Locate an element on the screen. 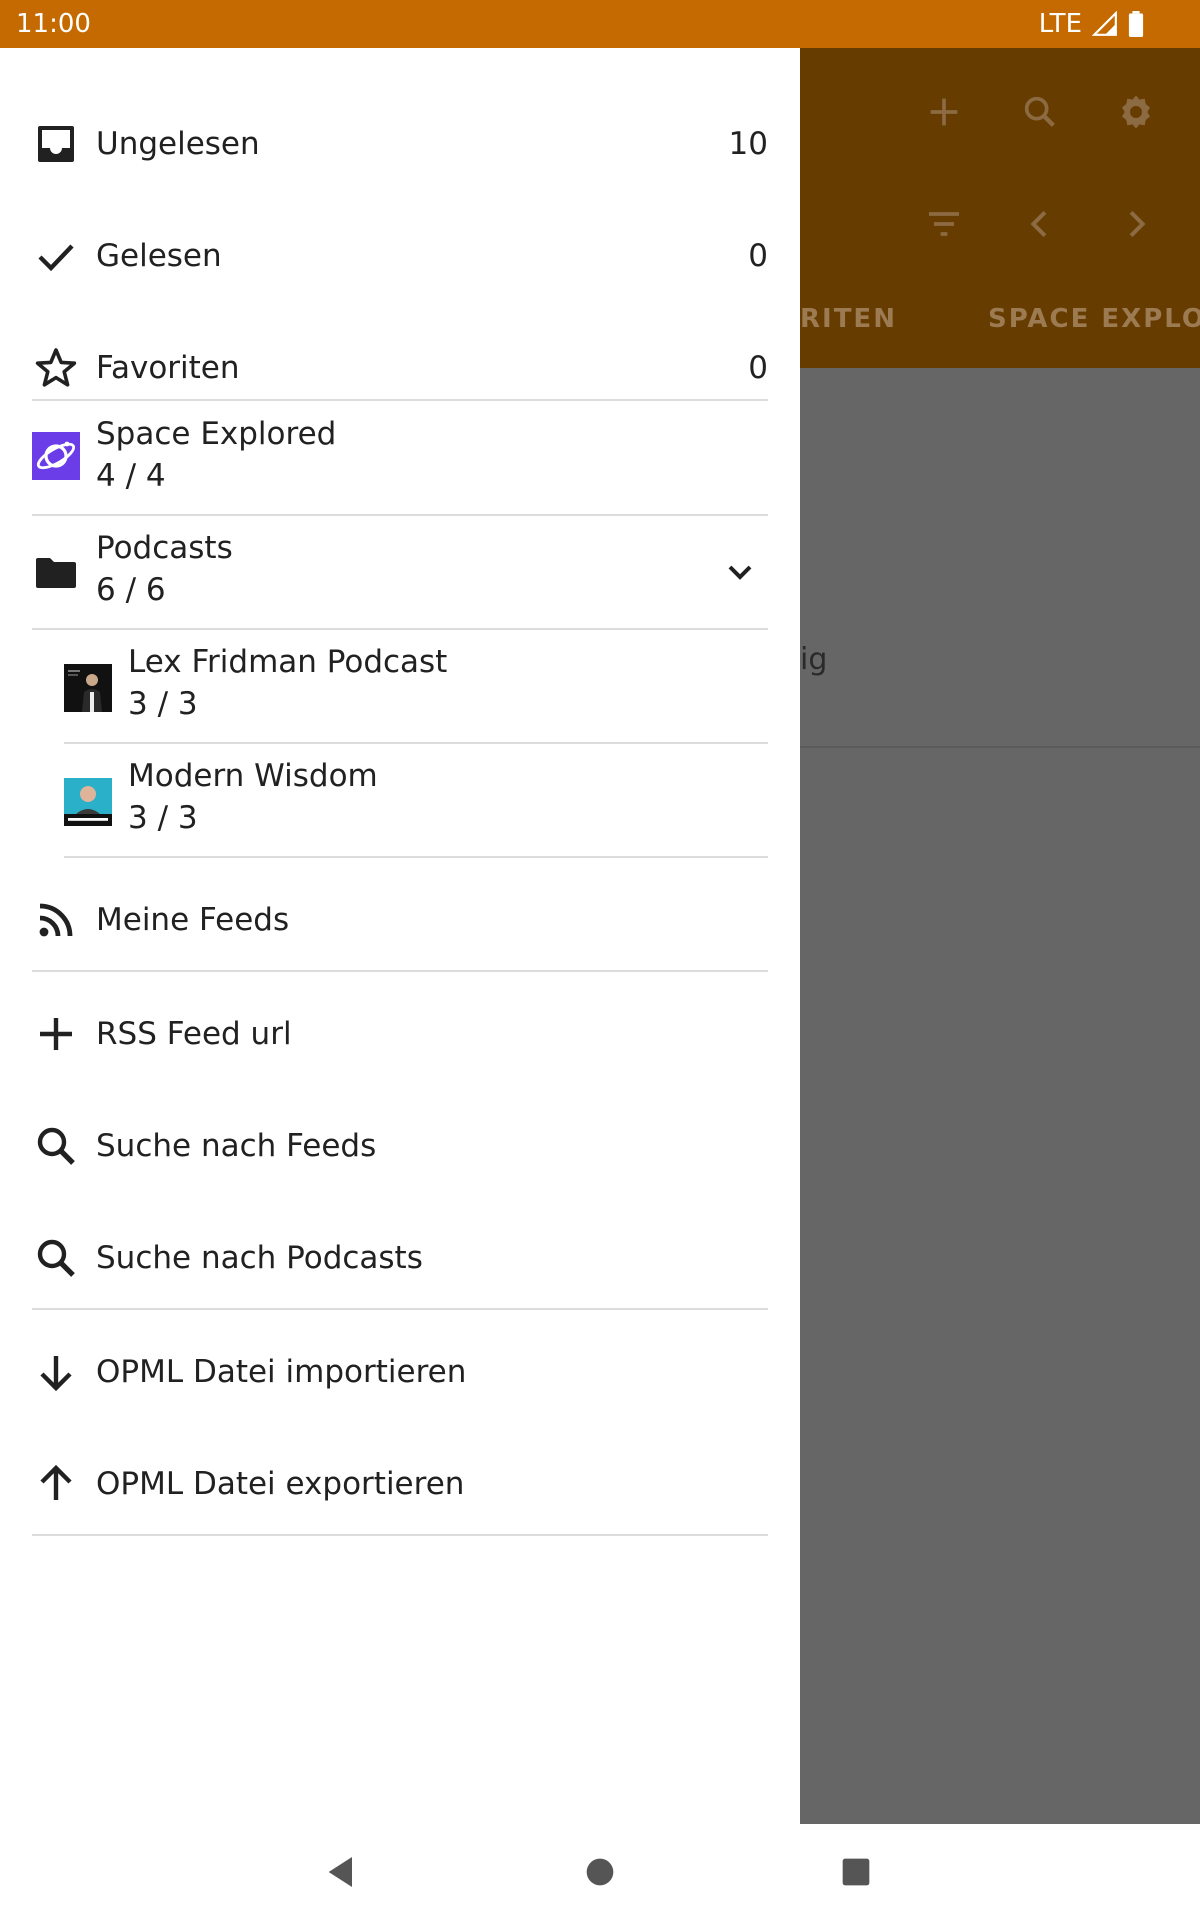 Image resolution: width=1200 pixels, height=1920 pixels. drawer-item-label: Gelesen is located at coordinates (159, 256).